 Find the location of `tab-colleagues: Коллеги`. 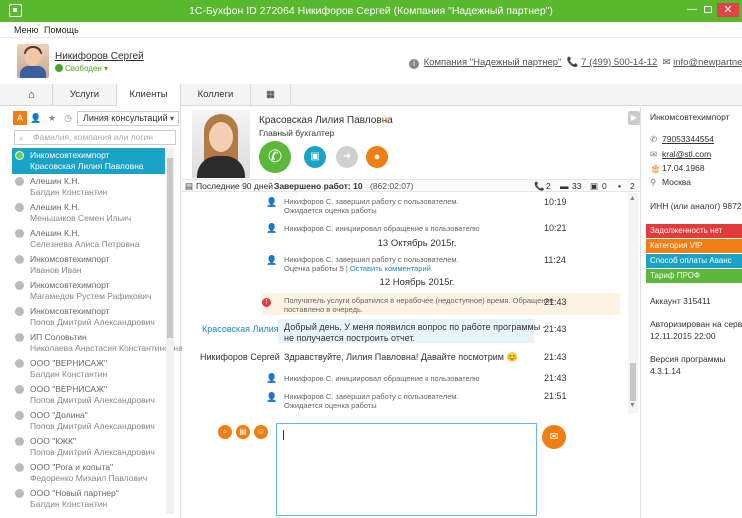

tab-colleagues: Коллеги is located at coordinates (216, 95).